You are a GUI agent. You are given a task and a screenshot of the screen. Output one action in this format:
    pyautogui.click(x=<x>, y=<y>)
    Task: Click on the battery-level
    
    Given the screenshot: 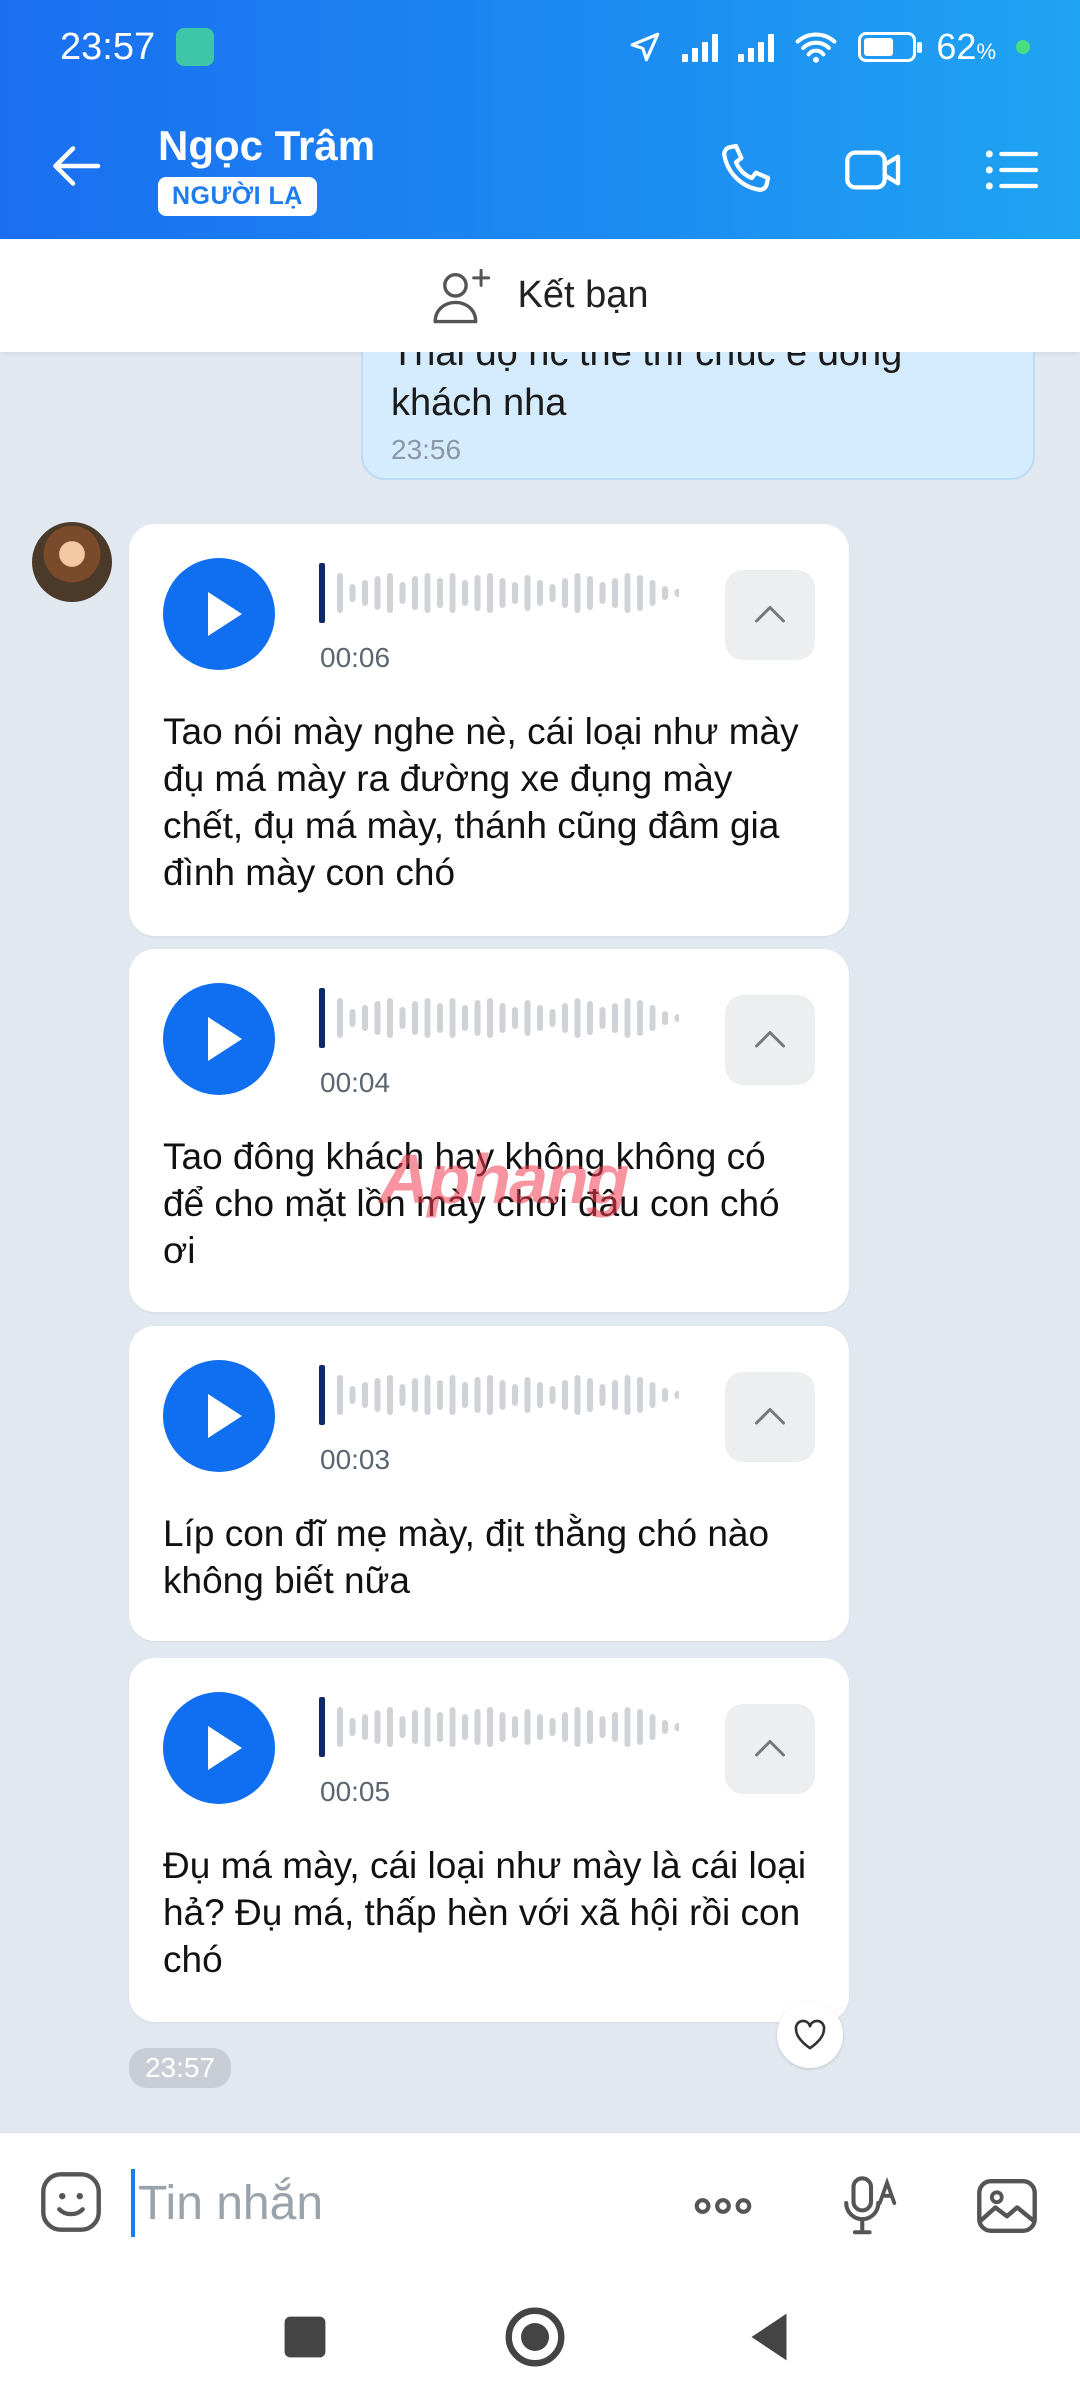 What is the action you would take?
    pyautogui.click(x=879, y=47)
    